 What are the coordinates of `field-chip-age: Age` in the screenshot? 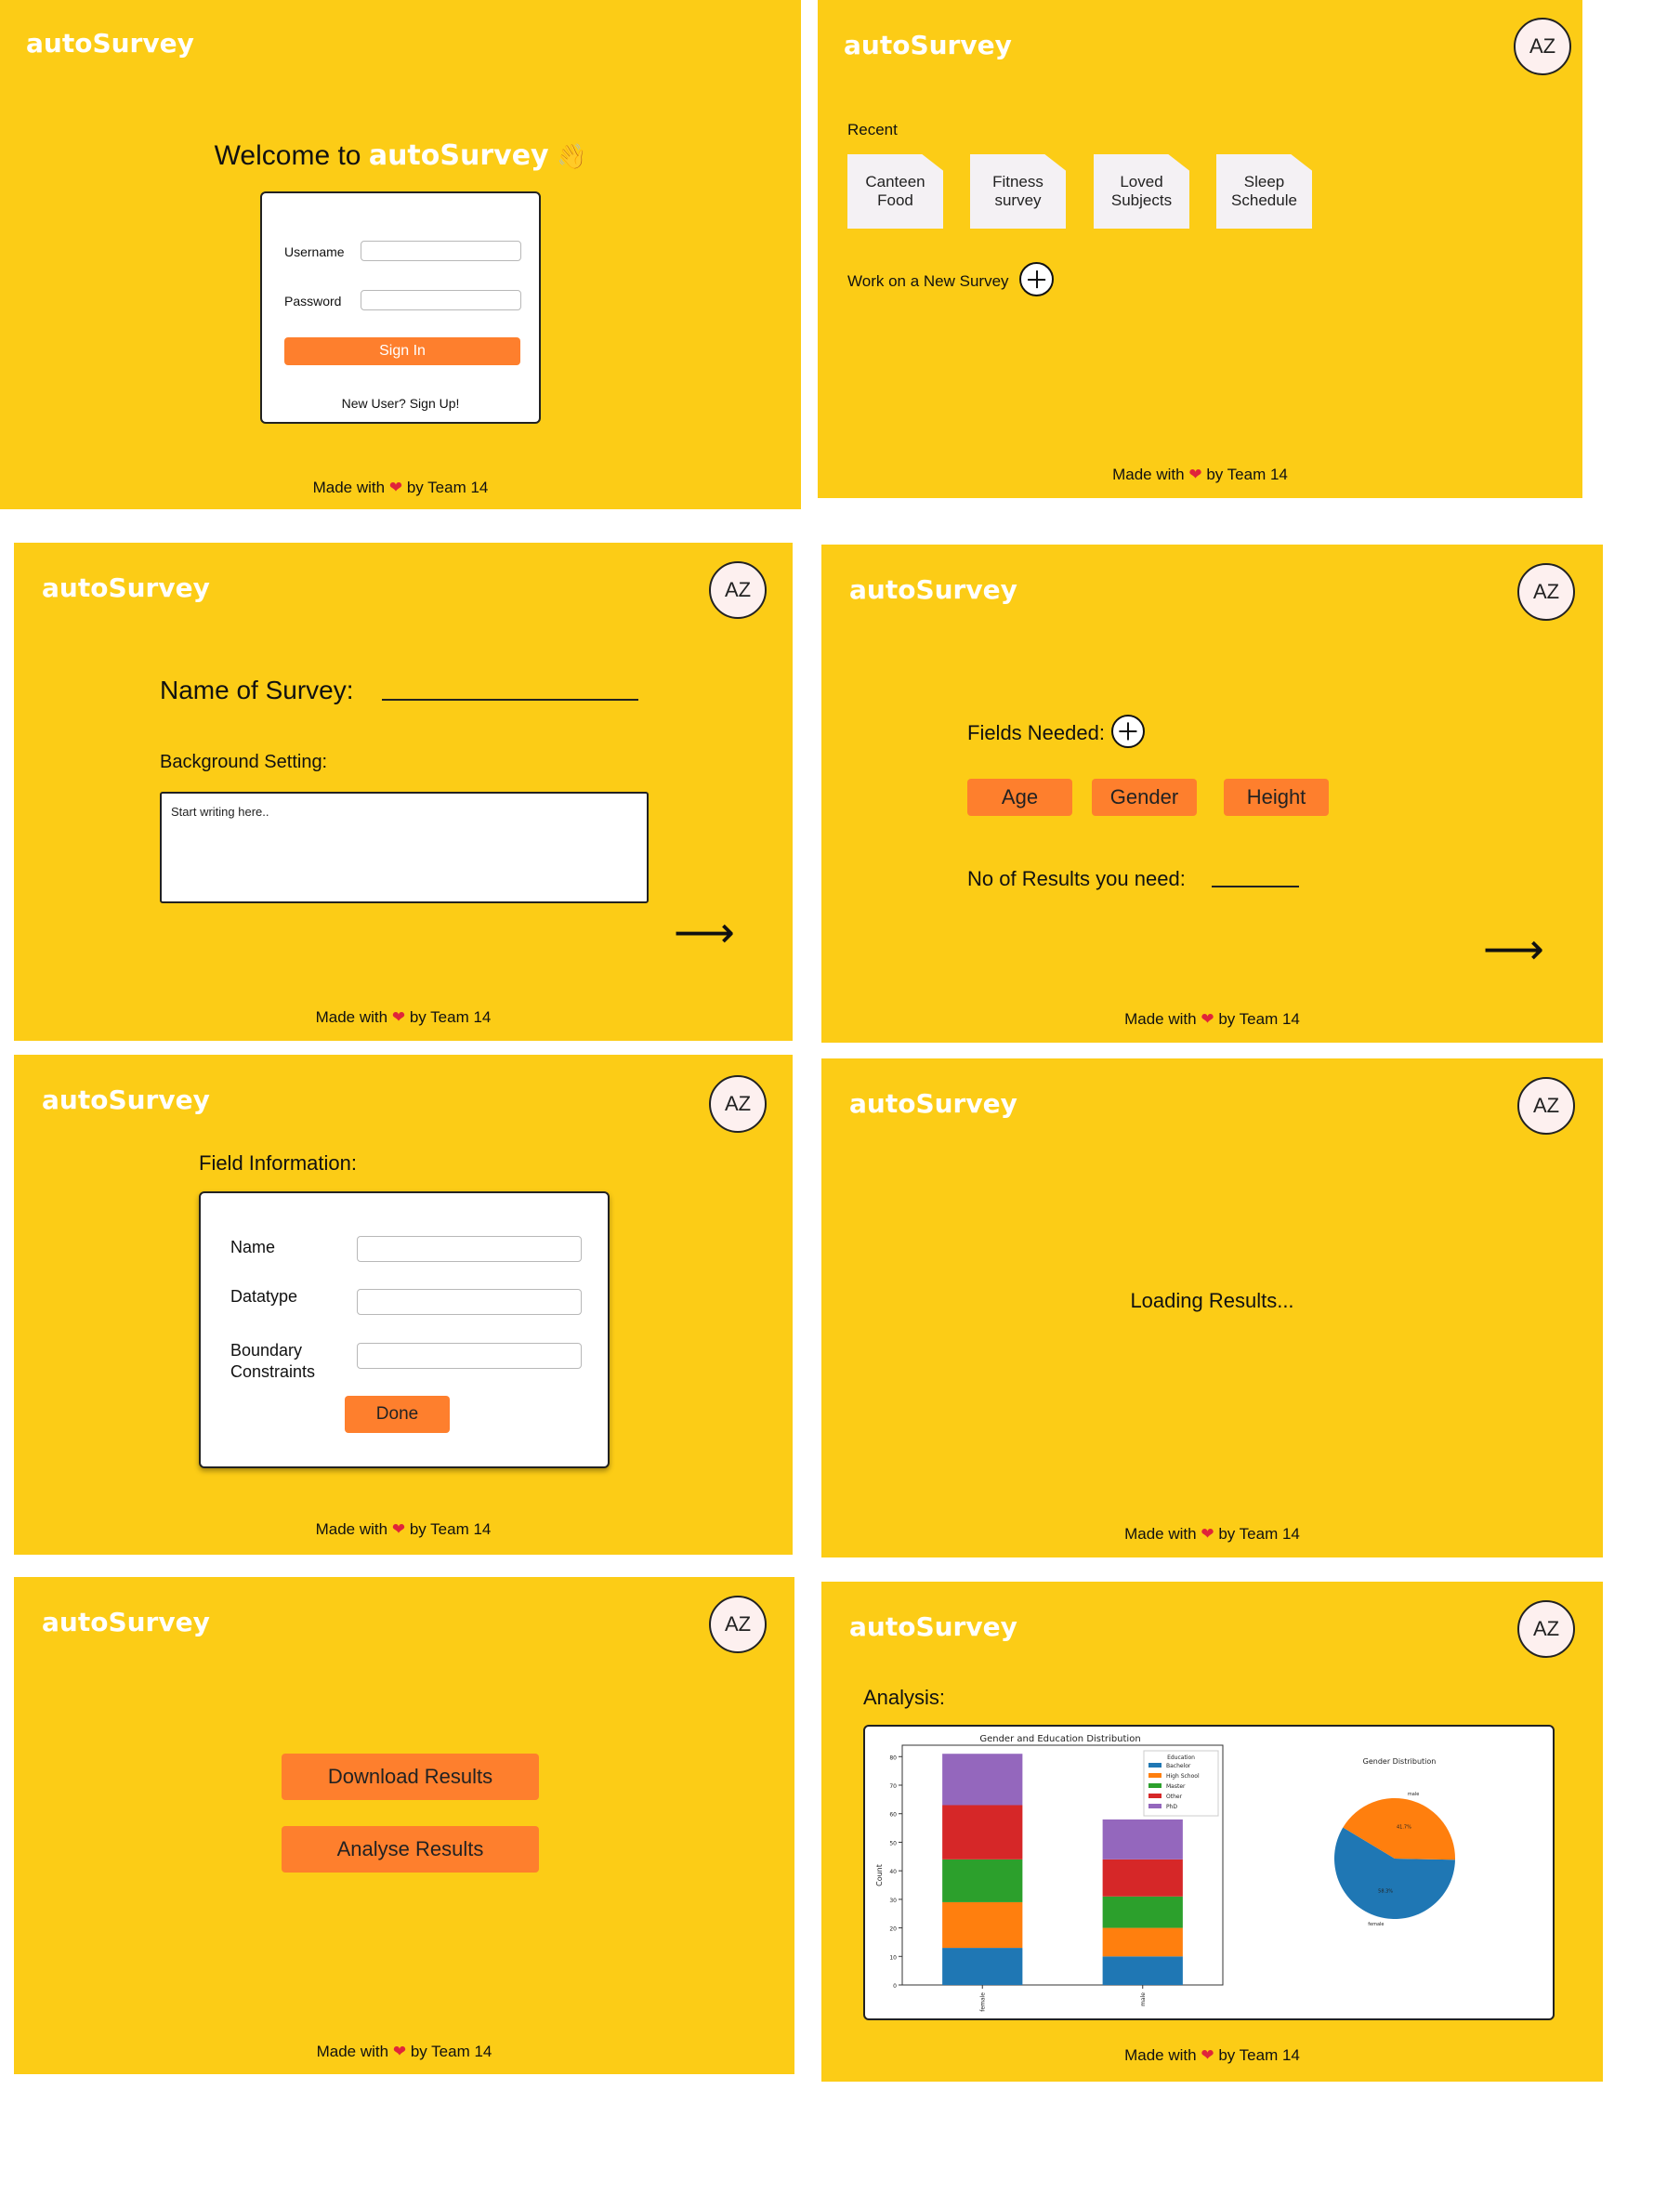 It's located at (1019, 797).